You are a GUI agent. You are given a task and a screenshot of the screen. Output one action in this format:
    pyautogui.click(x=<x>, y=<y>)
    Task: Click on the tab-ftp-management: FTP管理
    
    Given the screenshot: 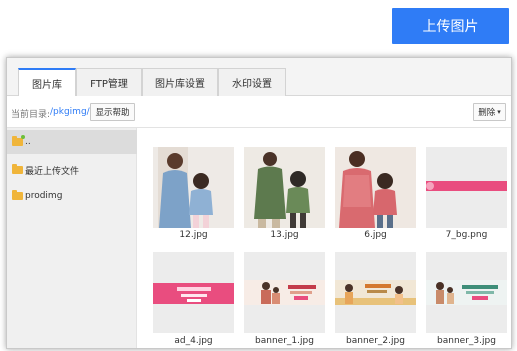 What is the action you would take?
    pyautogui.click(x=109, y=82)
    